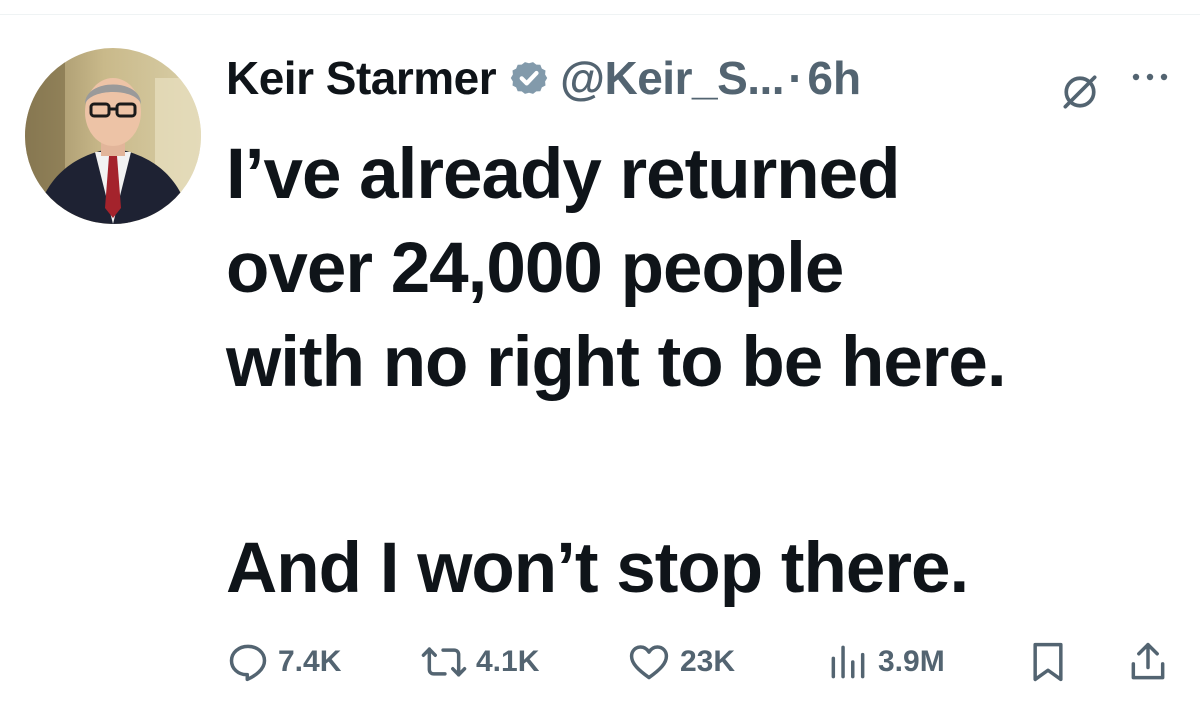 The height and width of the screenshot is (707, 1200). What do you see at coordinates (708, 661) in the screenshot?
I see `like-count: 23K` at bounding box center [708, 661].